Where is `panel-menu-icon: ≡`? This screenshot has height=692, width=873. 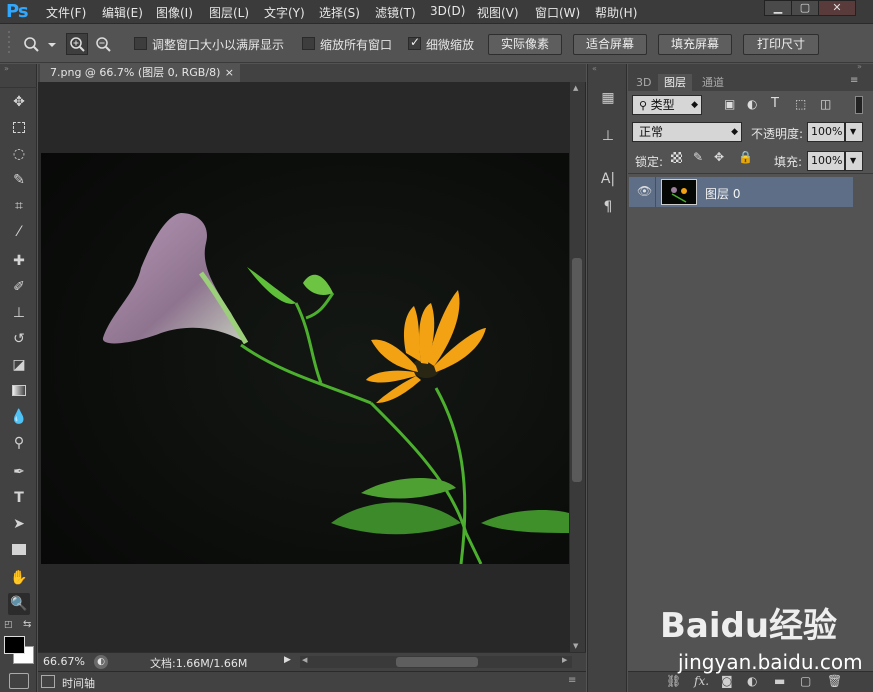
panel-menu-icon: ≡ is located at coordinates (854, 80).